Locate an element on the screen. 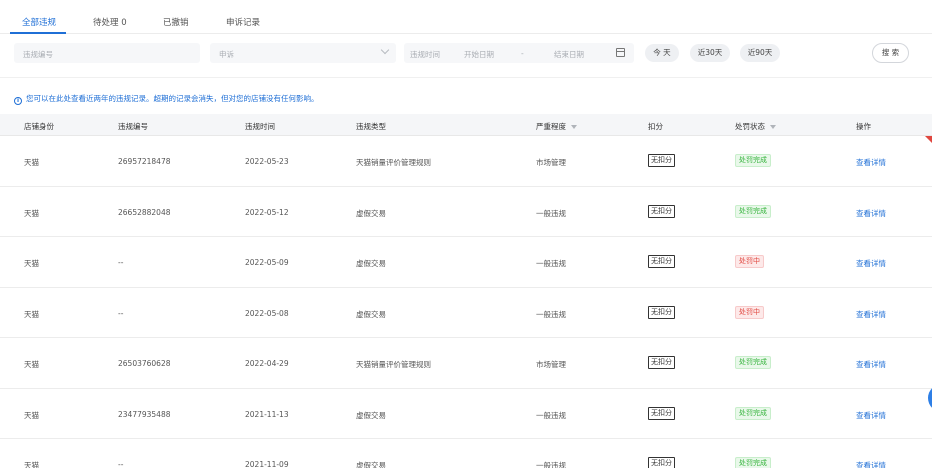 This screenshot has width=932, height=468. cell-time: 2022-05-12 is located at coordinates (267, 212).